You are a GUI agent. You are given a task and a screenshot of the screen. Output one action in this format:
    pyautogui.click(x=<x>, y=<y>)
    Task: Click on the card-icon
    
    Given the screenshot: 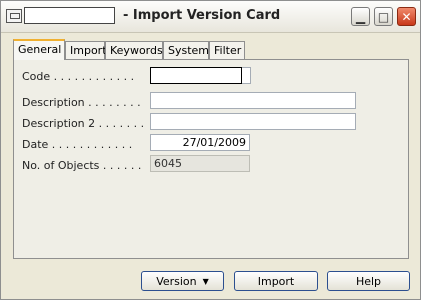 What is the action you would take?
    pyautogui.click(x=14, y=16)
    